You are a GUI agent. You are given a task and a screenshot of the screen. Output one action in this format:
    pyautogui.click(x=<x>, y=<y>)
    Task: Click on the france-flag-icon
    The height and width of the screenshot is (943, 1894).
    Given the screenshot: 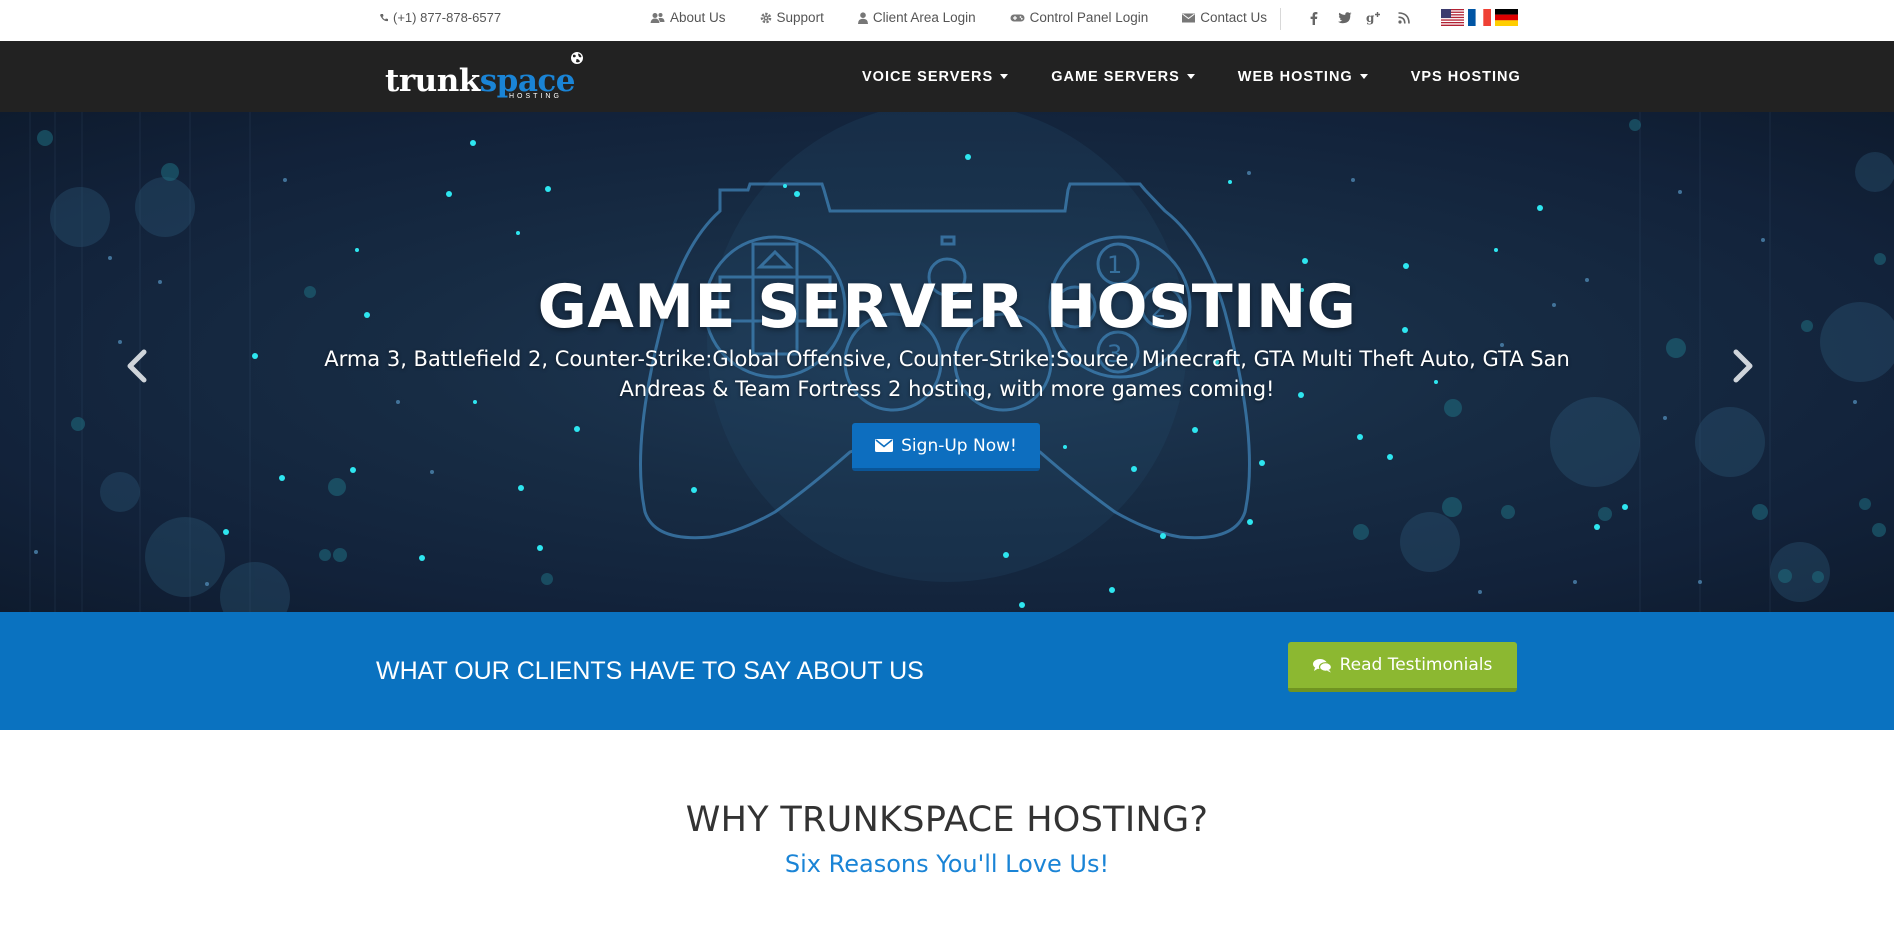 What is the action you would take?
    pyautogui.click(x=1479, y=17)
    